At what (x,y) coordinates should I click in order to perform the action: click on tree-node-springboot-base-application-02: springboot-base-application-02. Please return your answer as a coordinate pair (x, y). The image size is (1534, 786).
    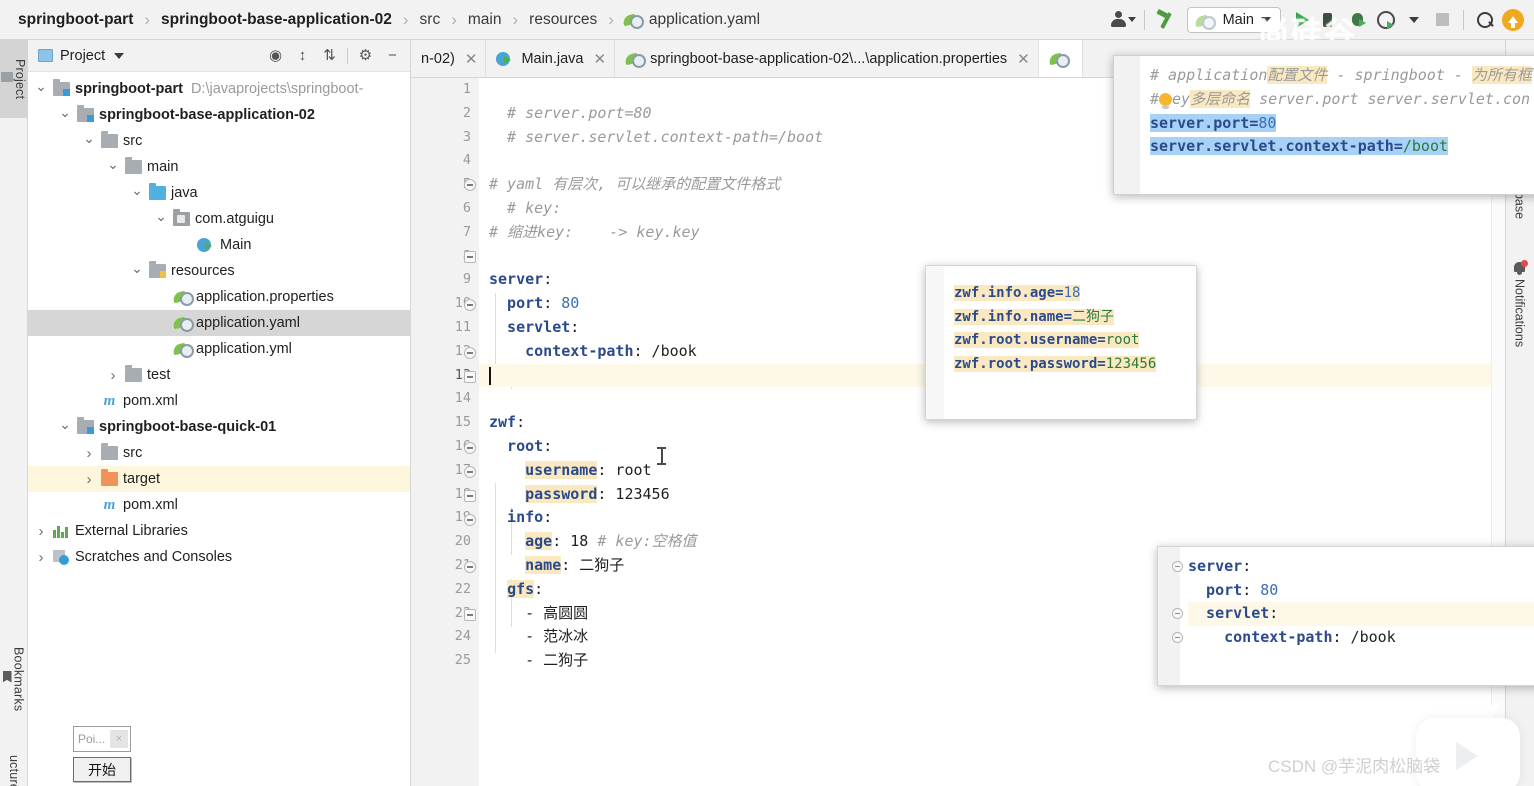
    Looking at the image, I should click on (219, 115).